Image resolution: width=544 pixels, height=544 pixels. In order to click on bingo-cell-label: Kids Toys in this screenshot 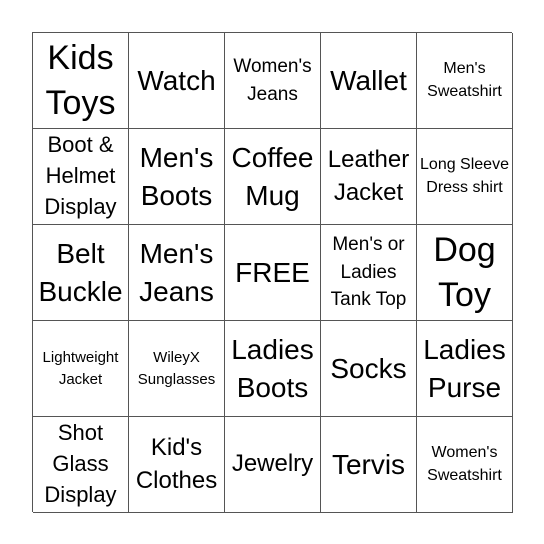, I will do `click(80, 80)`.